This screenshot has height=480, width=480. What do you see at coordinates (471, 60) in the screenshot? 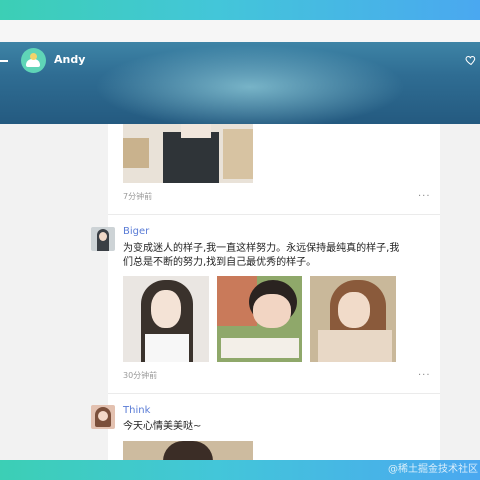
I see `heart-icon` at bounding box center [471, 60].